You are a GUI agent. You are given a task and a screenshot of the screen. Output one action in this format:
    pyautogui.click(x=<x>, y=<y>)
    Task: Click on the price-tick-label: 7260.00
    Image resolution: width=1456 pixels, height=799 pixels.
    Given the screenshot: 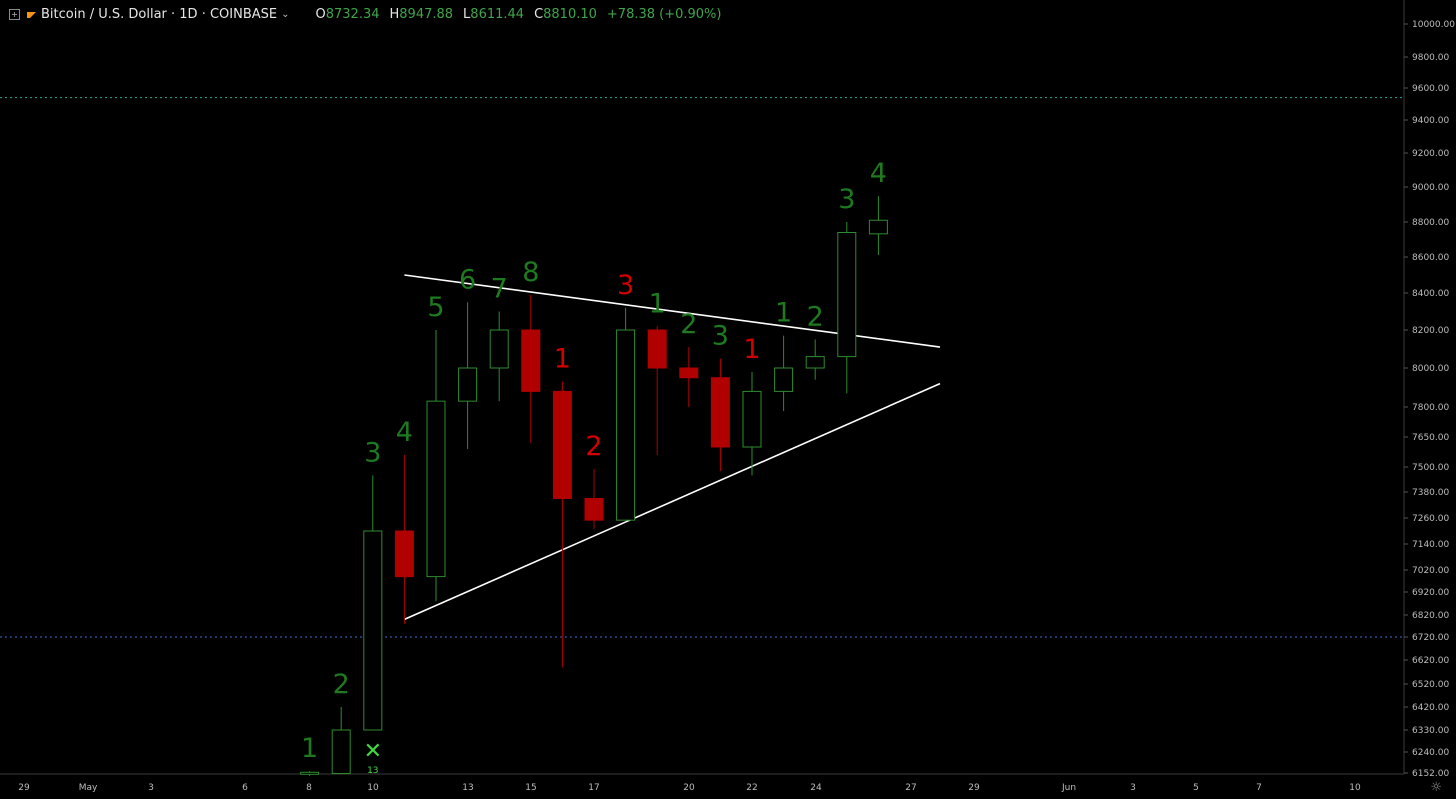 What is the action you would take?
    pyautogui.click(x=1430, y=519)
    